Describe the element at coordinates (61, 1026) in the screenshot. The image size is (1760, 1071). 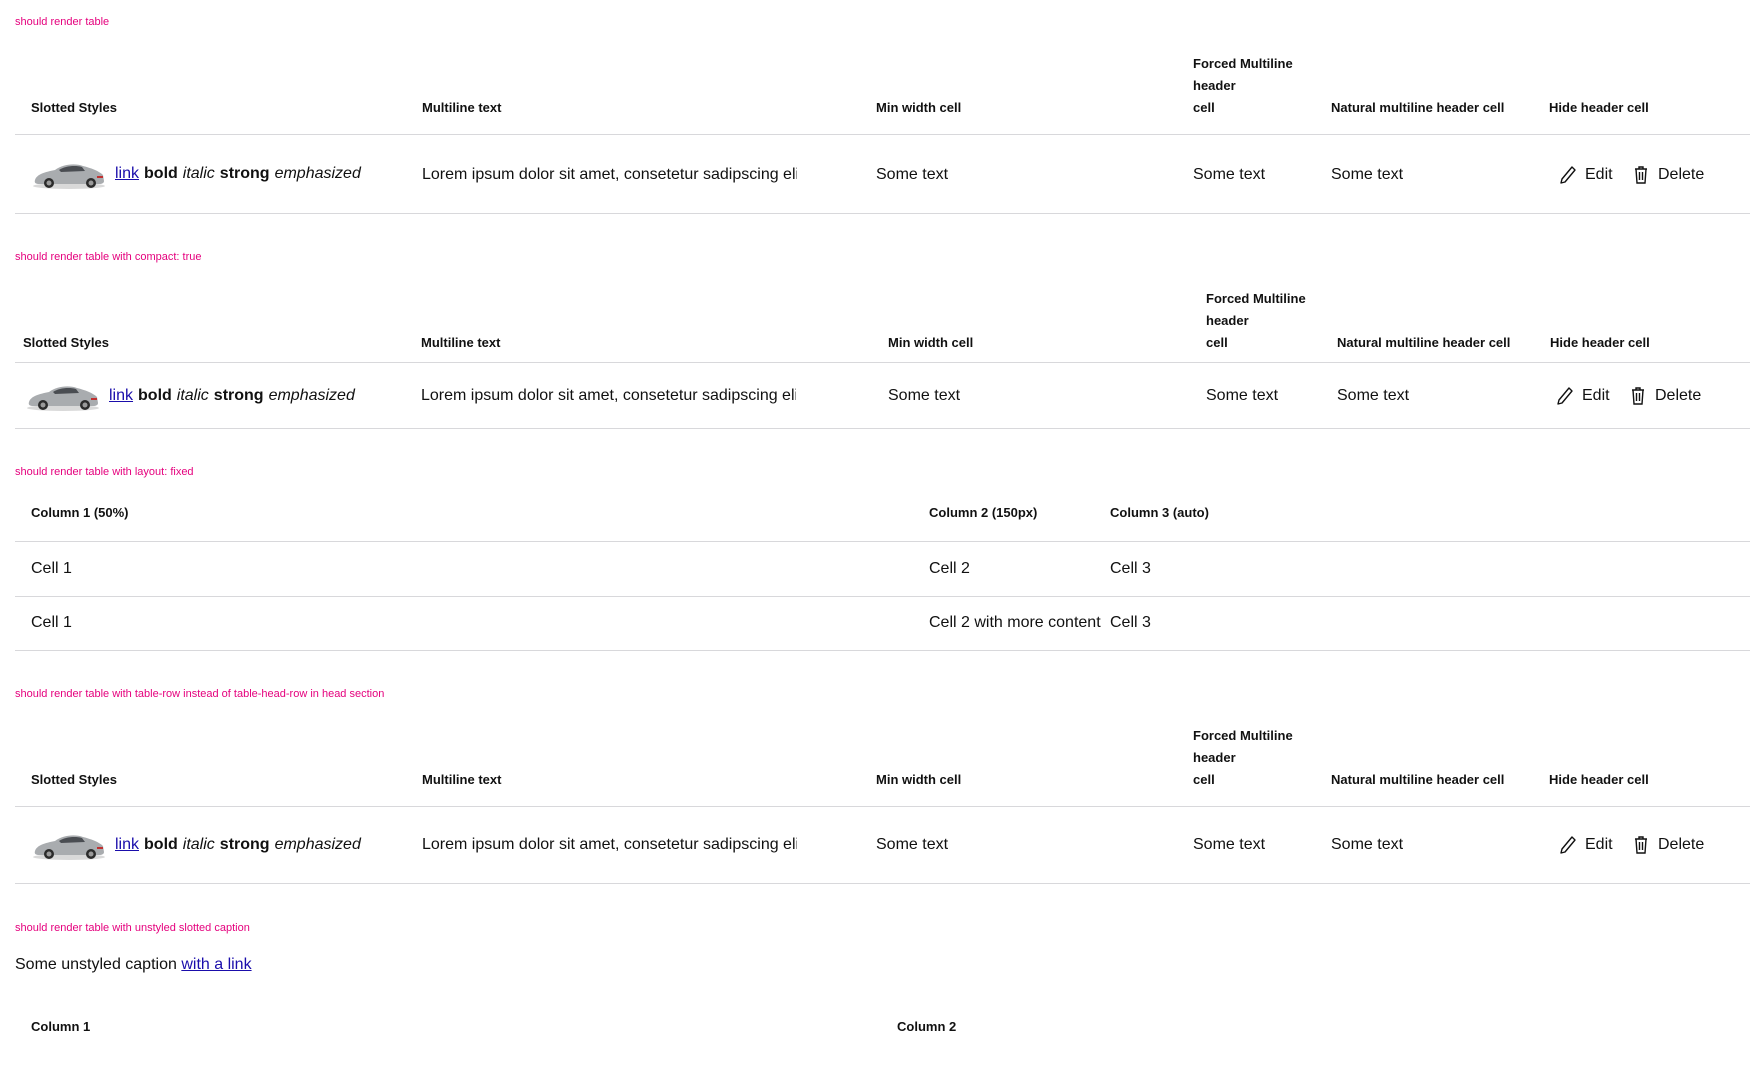
I see `header-column-1: Column 1` at that location.